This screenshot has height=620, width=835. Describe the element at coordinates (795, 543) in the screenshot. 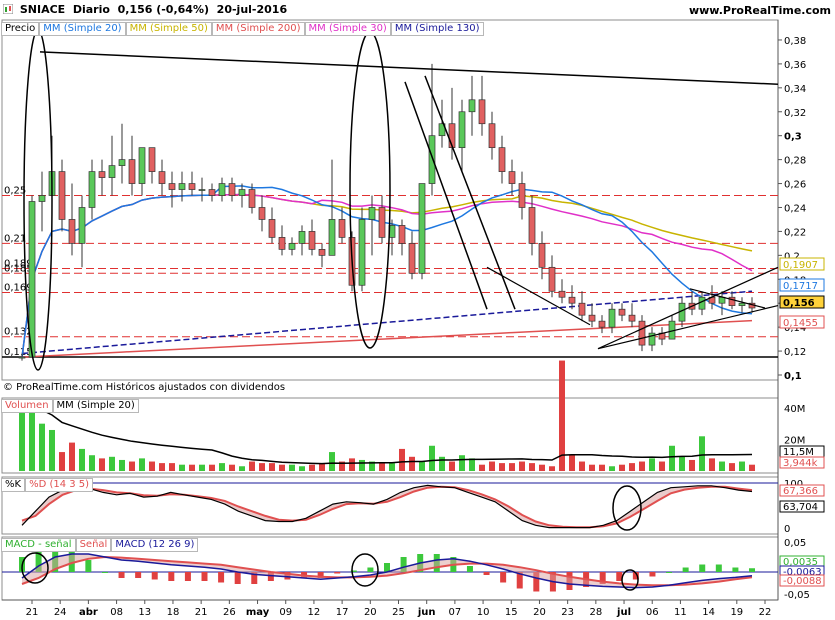

I see `macd-tick-label: 0,05` at that location.